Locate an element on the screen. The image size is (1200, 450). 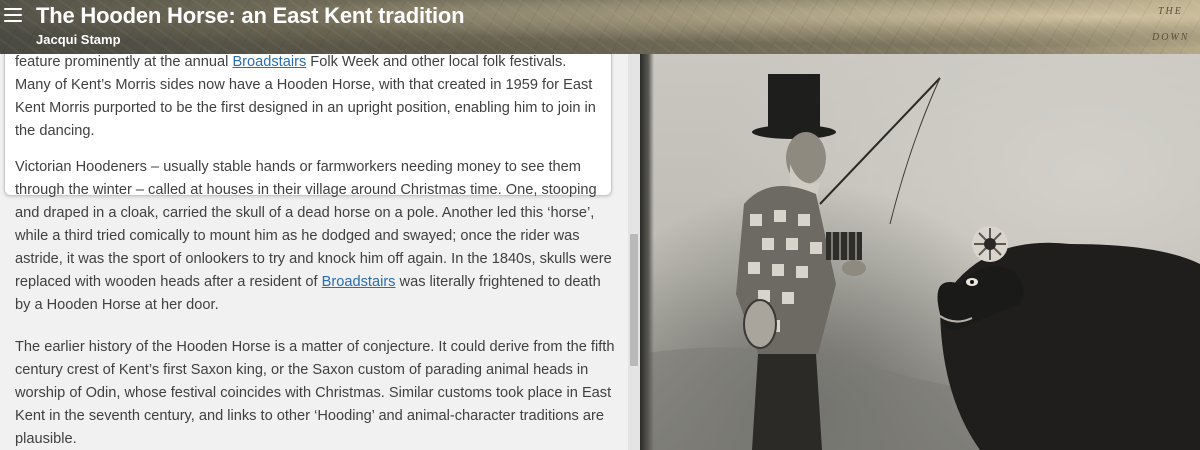
highlight-text-start: feature prominently at the annual is located at coordinates (124, 62).